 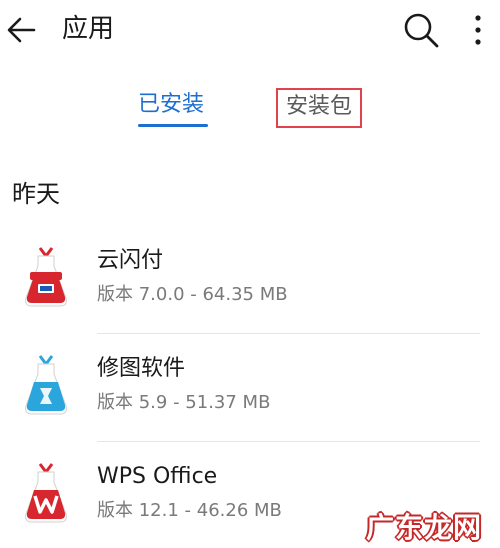 What do you see at coordinates (46, 276) in the screenshot?
I see `unionpay-app-icon` at bounding box center [46, 276].